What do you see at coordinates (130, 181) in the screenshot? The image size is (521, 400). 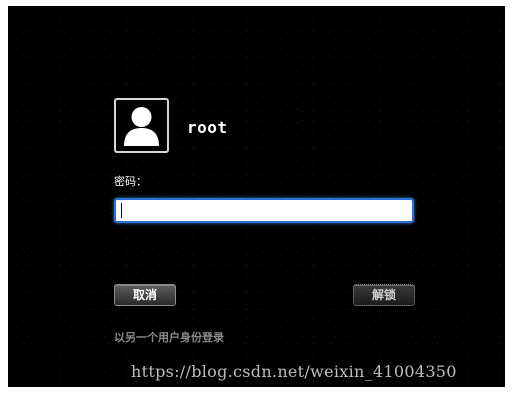 I see `password-label: 密码：` at bounding box center [130, 181].